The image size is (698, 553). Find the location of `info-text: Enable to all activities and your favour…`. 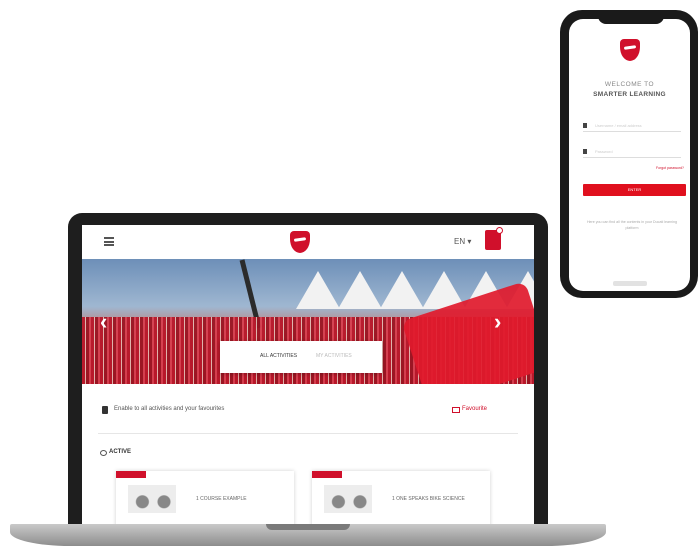

info-text: Enable to all activities and your favour… is located at coordinates (169, 409).